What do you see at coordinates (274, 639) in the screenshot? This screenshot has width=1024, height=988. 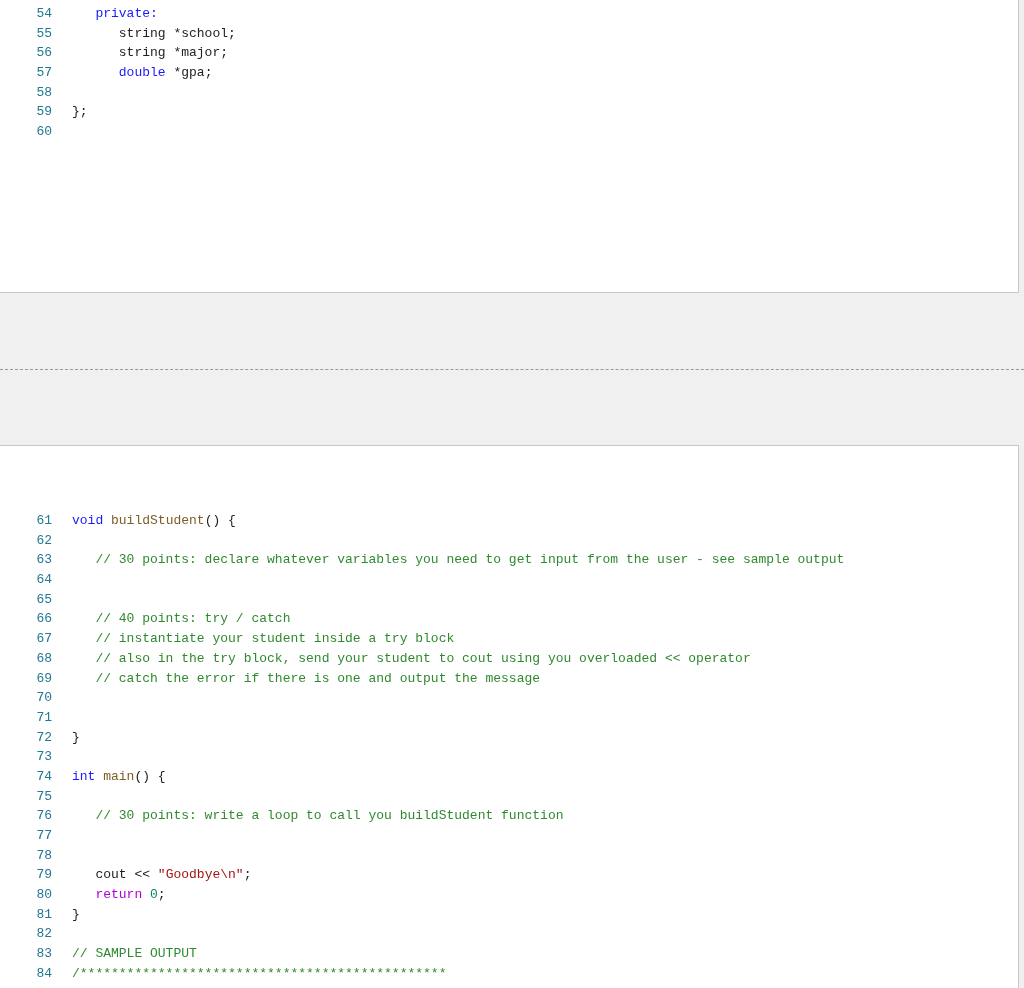 I see `code-line: // instantiate your student inside a try block` at bounding box center [274, 639].